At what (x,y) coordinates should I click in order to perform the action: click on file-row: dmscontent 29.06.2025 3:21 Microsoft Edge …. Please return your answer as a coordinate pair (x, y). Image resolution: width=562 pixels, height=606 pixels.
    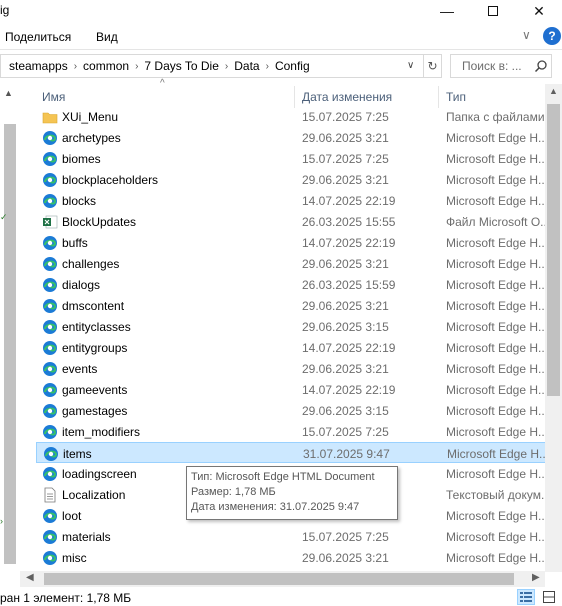
    Looking at the image, I should click on (291, 305).